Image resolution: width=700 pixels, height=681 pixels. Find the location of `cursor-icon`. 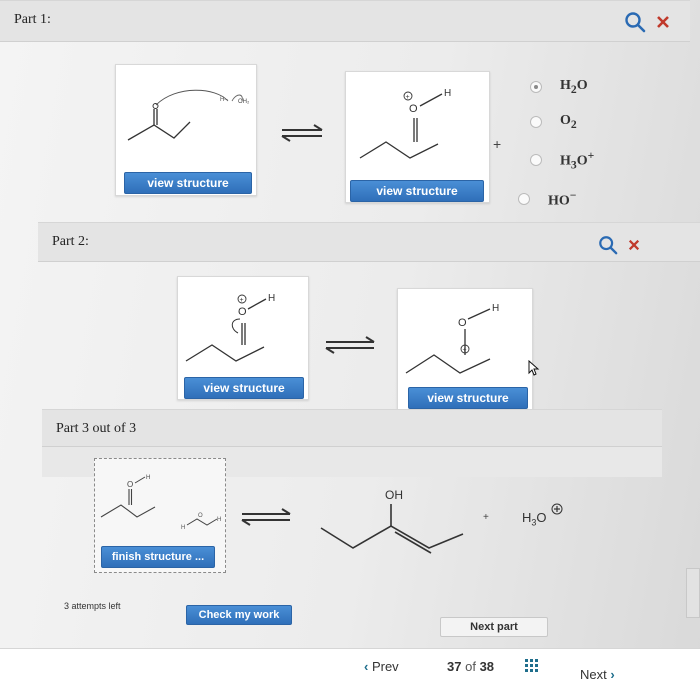

cursor-icon is located at coordinates (534, 368).